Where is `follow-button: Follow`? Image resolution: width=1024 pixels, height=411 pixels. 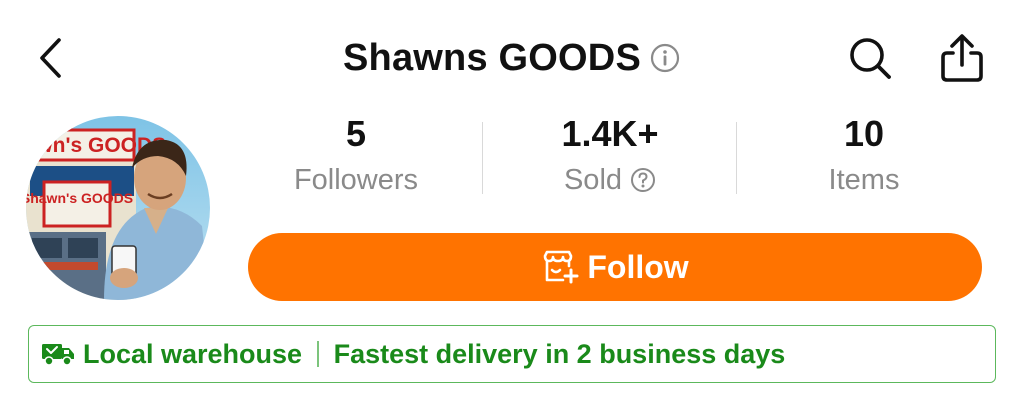
follow-button: Follow is located at coordinates (615, 267).